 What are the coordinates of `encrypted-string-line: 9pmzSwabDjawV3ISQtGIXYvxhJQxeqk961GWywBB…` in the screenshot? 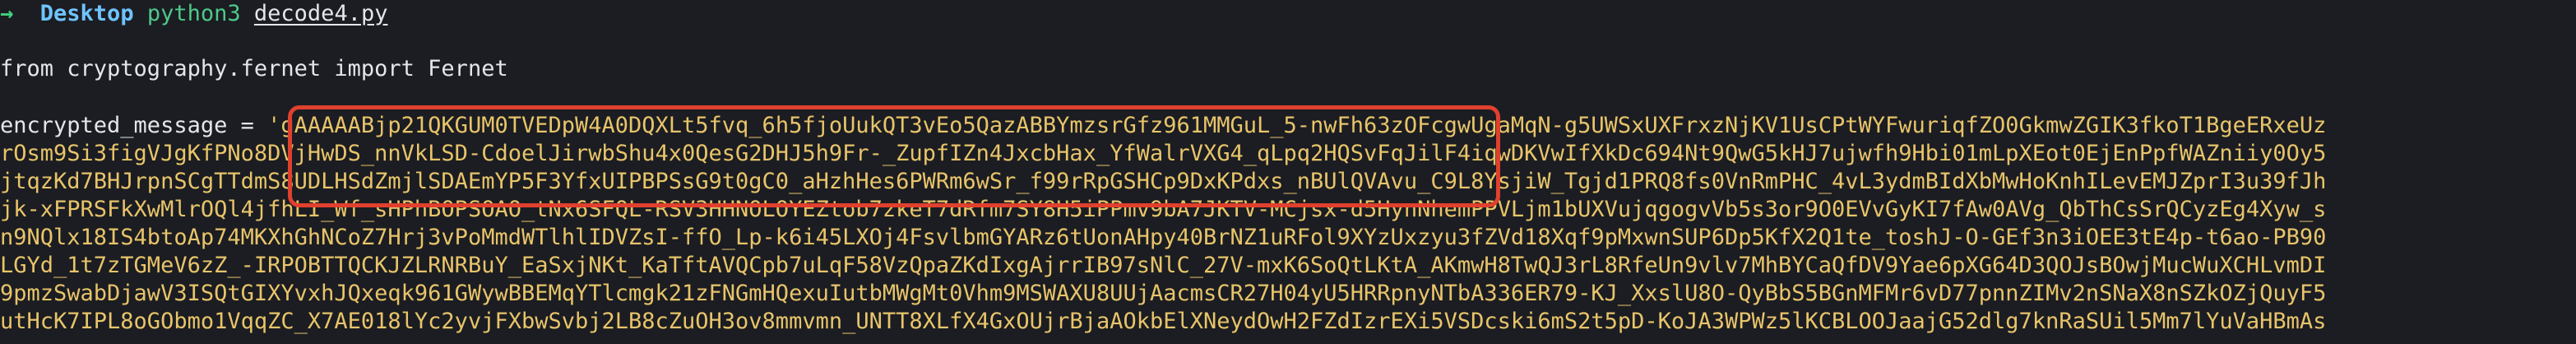 It's located at (1163, 293).